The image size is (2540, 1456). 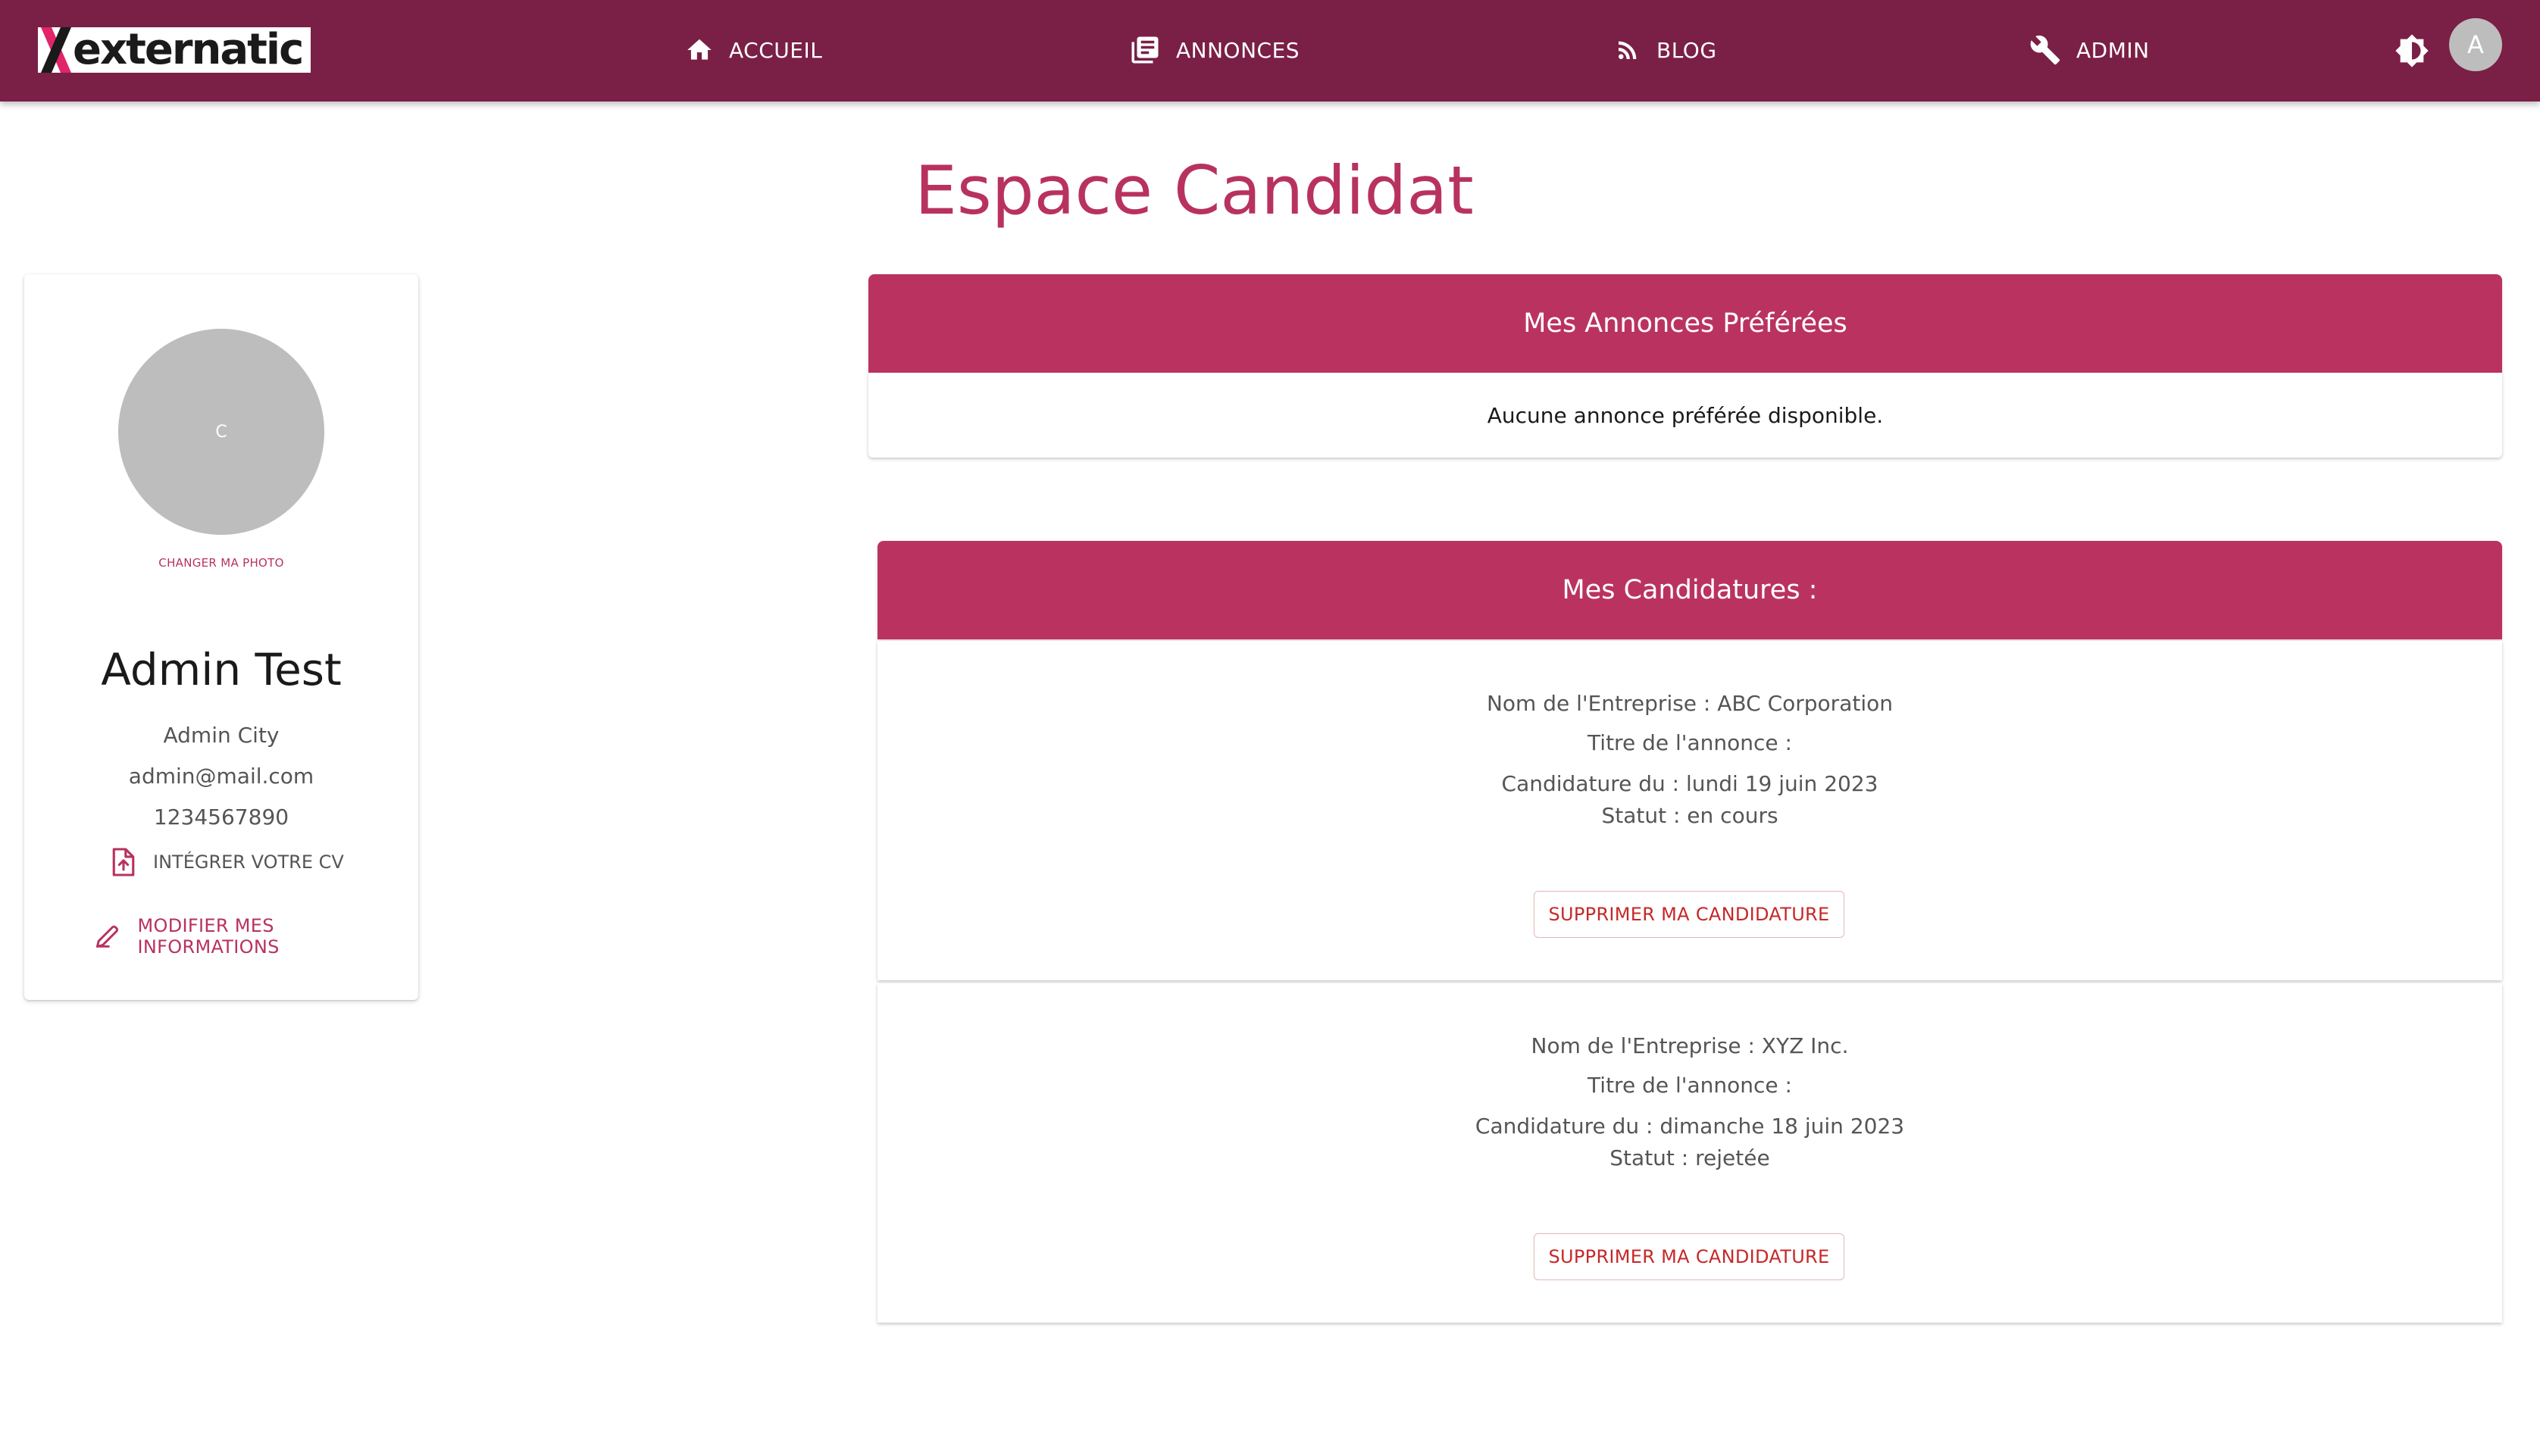 I want to click on home-icon, so click(x=699, y=49).